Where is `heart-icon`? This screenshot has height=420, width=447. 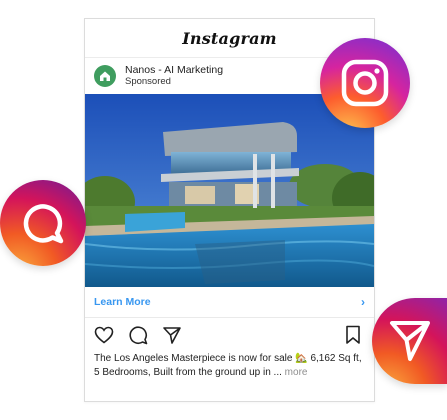
heart-icon is located at coordinates (104, 335).